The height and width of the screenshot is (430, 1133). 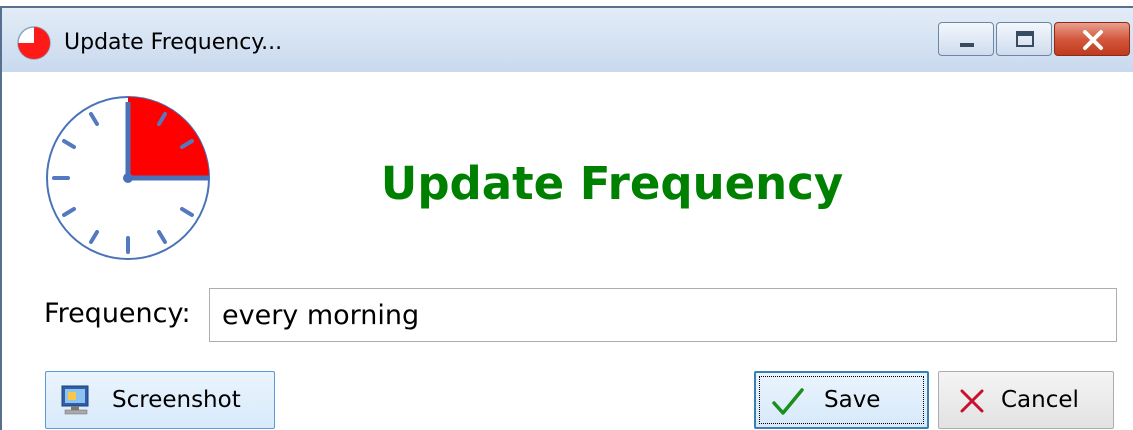 I want to click on frequency-label: Frequency:, so click(x=117, y=313).